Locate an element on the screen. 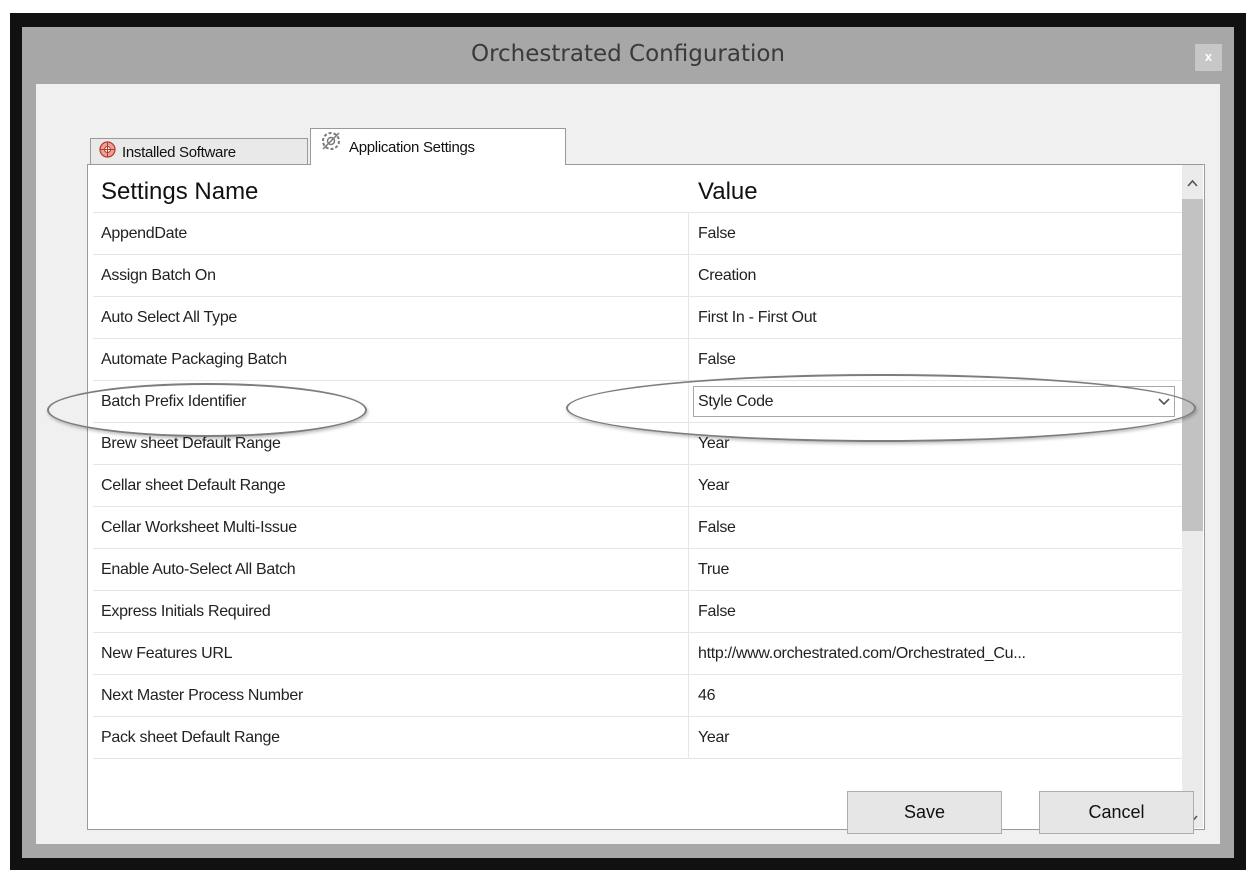 The image size is (1249, 873). window-title: Orchestrated Configuration is located at coordinates (628, 54).